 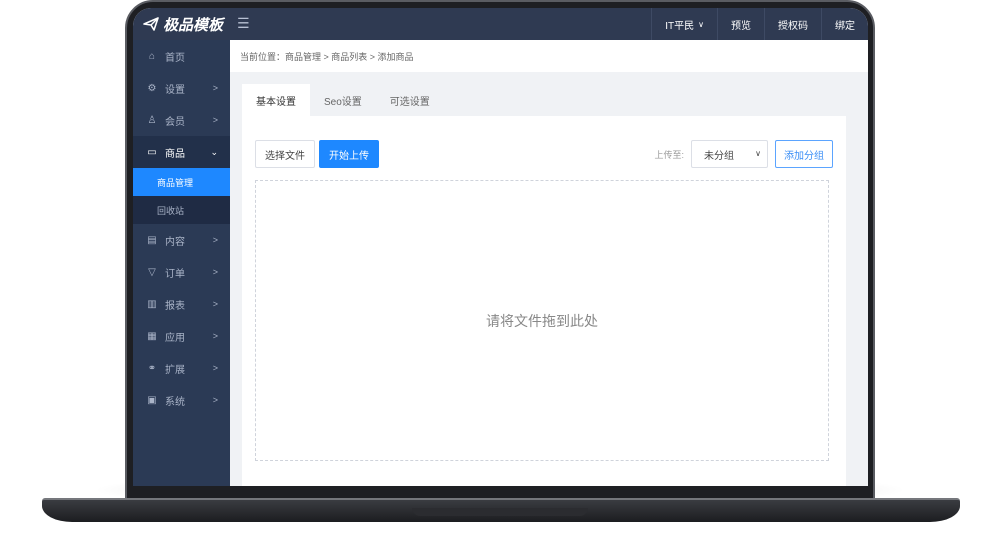 I want to click on dropzone-text: 请将文件拖到此处, so click(x=542, y=320).